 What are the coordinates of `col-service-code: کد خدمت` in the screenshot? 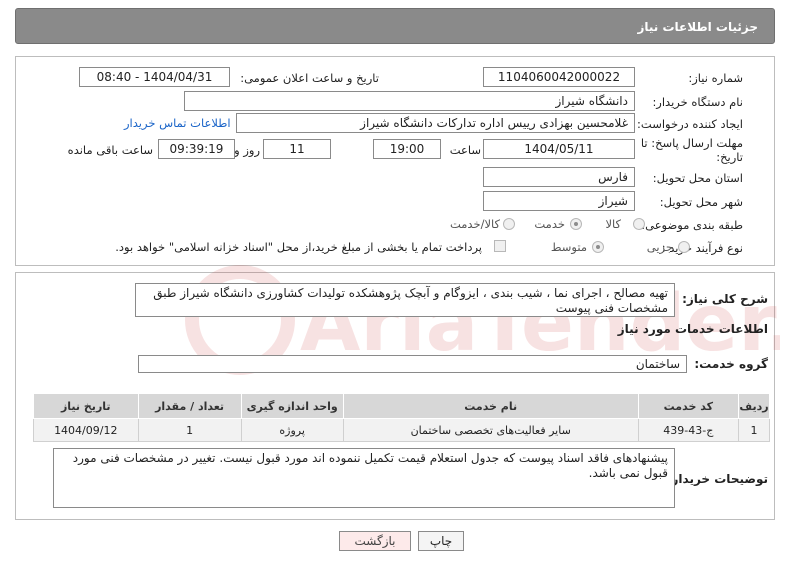 It's located at (688, 406).